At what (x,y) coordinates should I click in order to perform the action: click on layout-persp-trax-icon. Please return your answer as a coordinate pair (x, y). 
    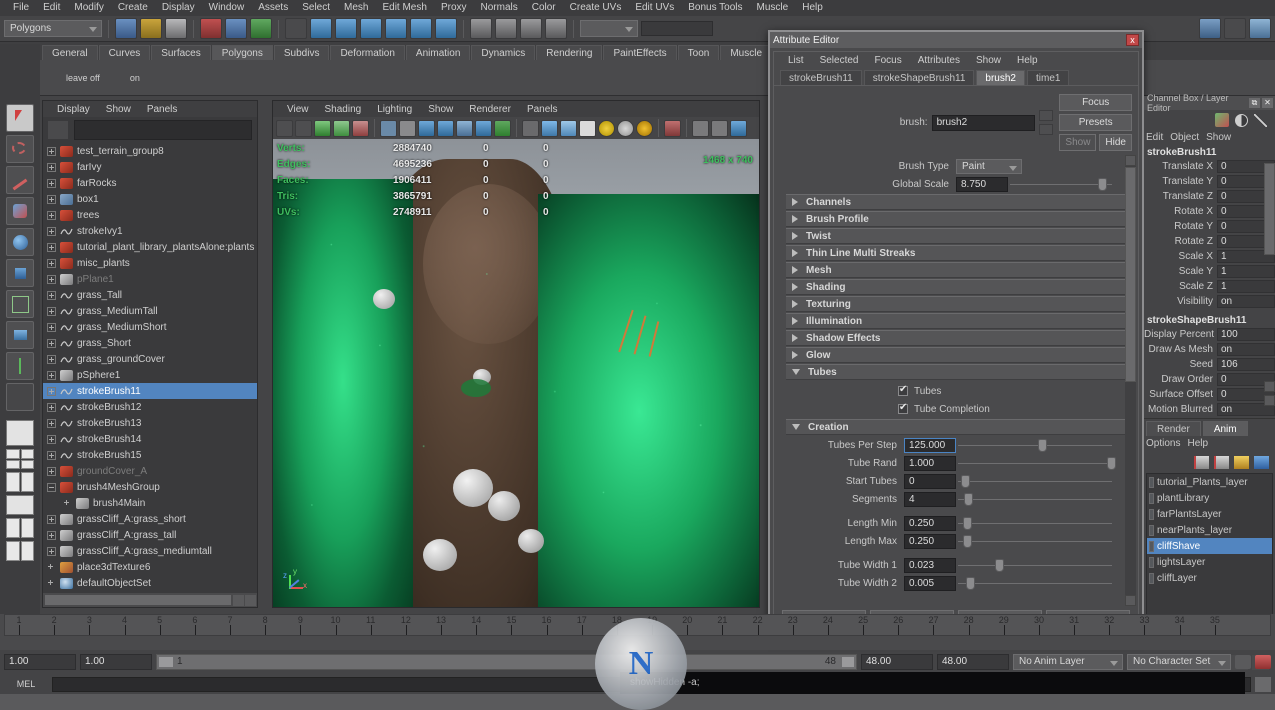
    Looking at the image, I should click on (20, 551).